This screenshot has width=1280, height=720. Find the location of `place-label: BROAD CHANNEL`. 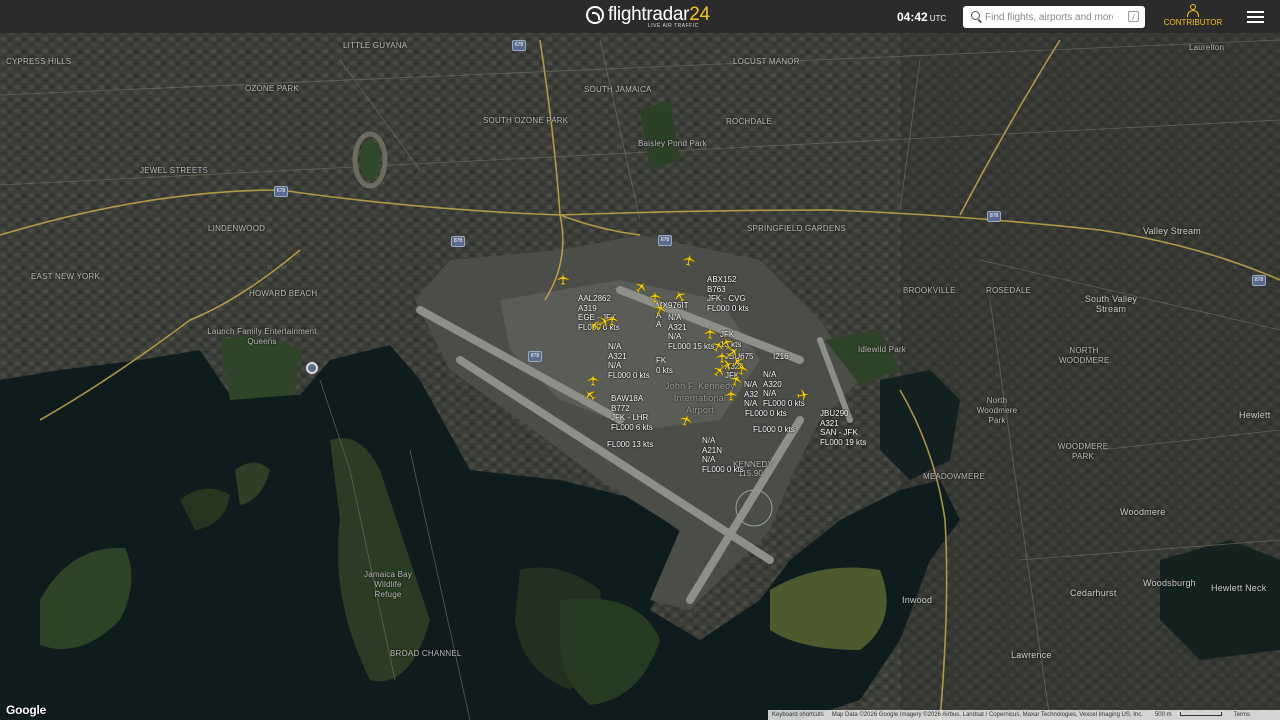

place-label: BROAD CHANNEL is located at coordinates (426, 653).